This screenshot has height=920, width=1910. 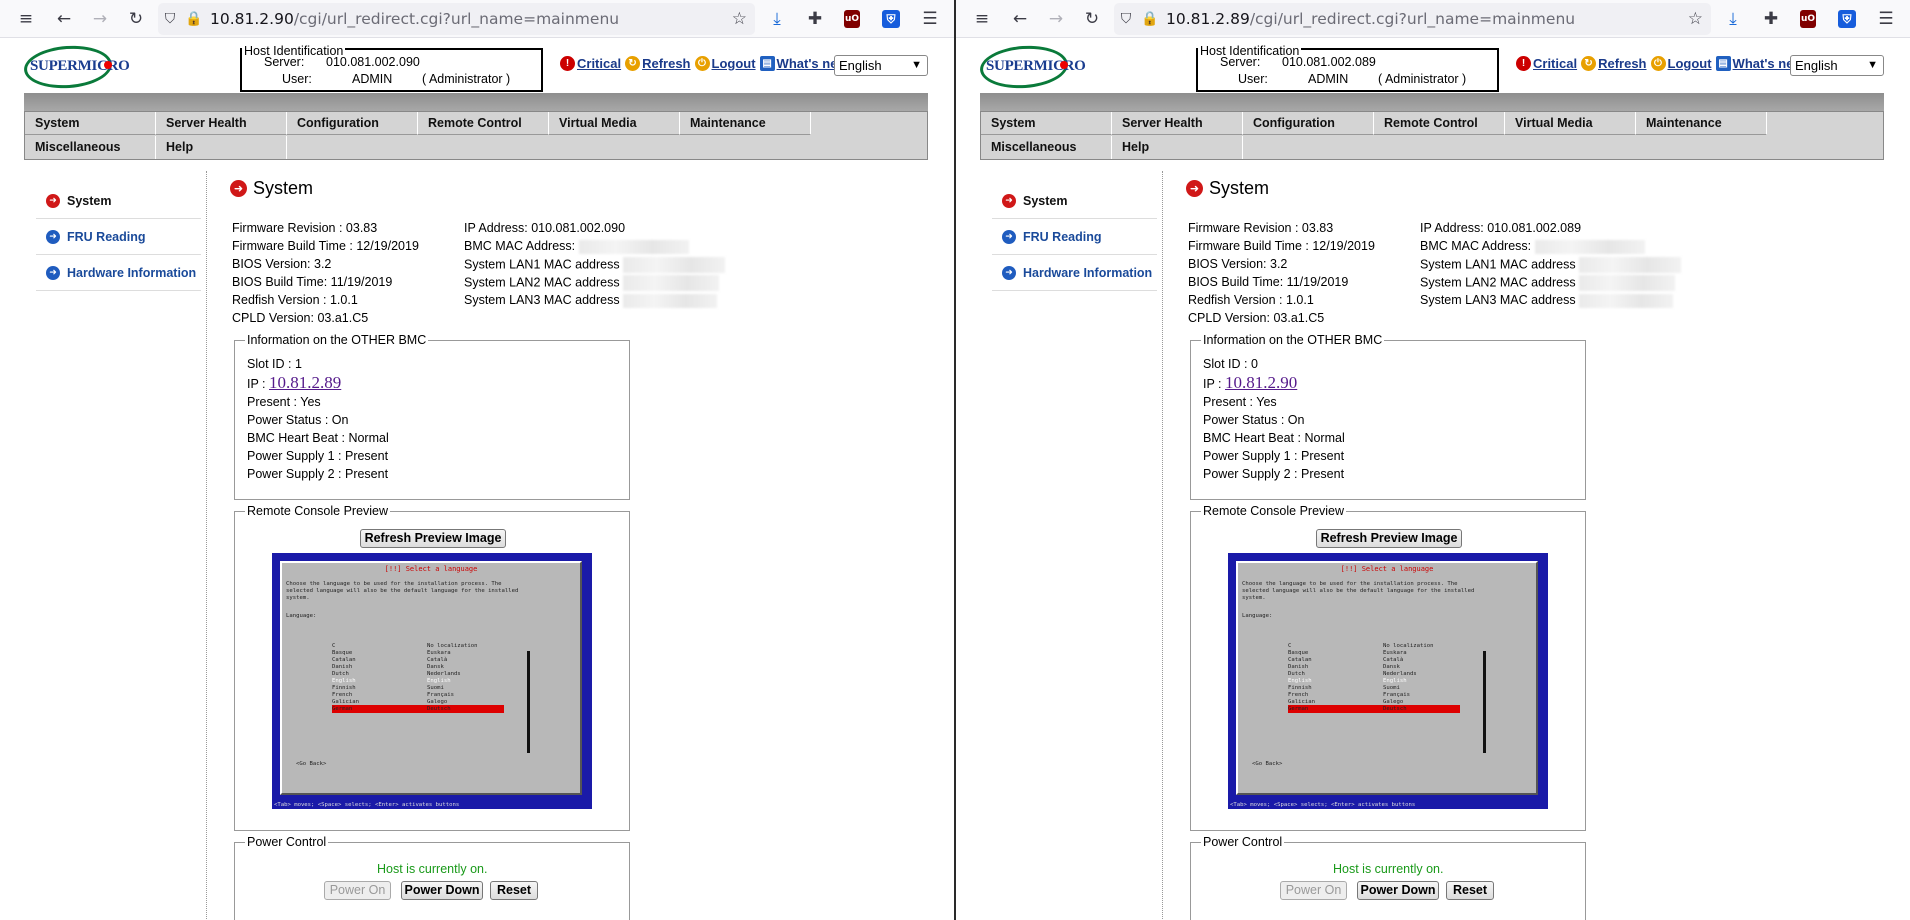 What do you see at coordinates (1238, 264) in the screenshot?
I see `bios-version: BIOS Version: 3.2` at bounding box center [1238, 264].